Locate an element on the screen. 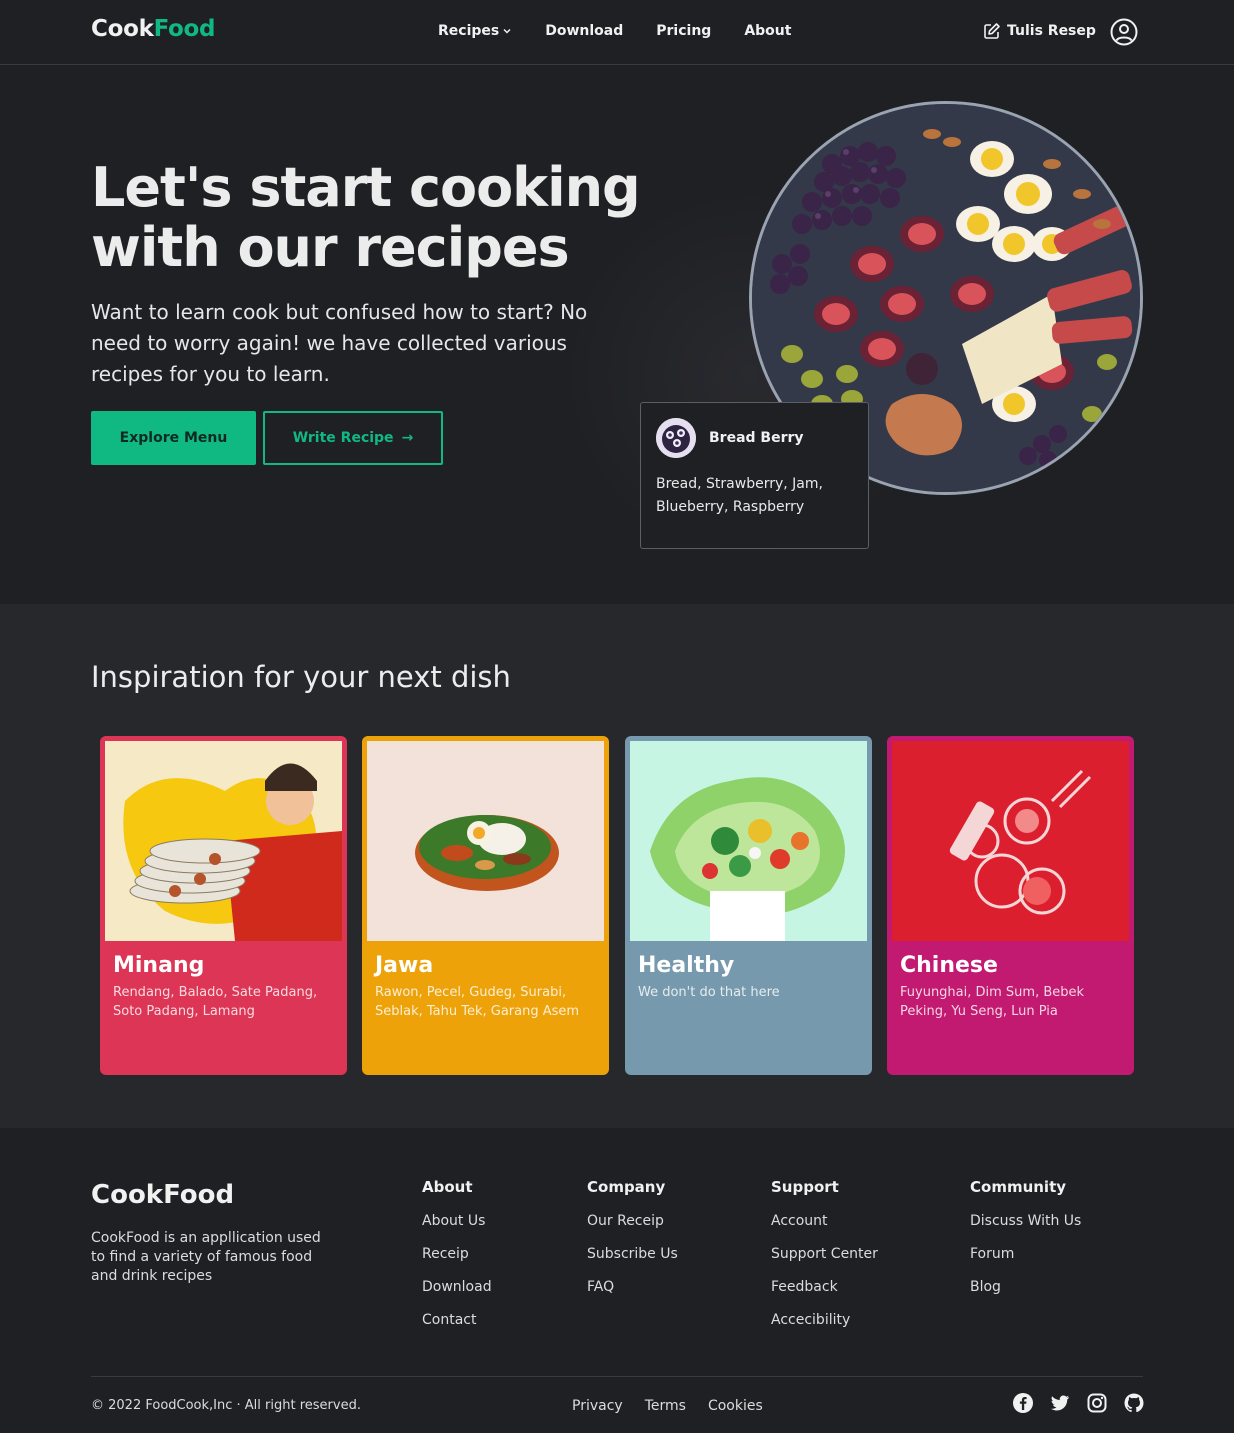  nav-link-recipes: Recipes is located at coordinates (475, 31).